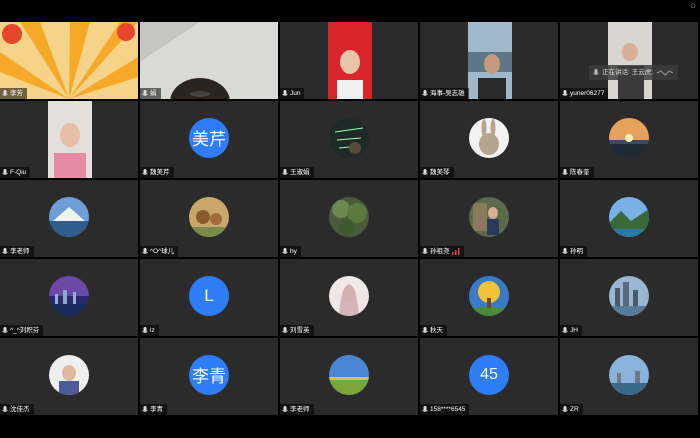  I want to click on participant-tile: 海事-吴志雄, so click(489, 60).